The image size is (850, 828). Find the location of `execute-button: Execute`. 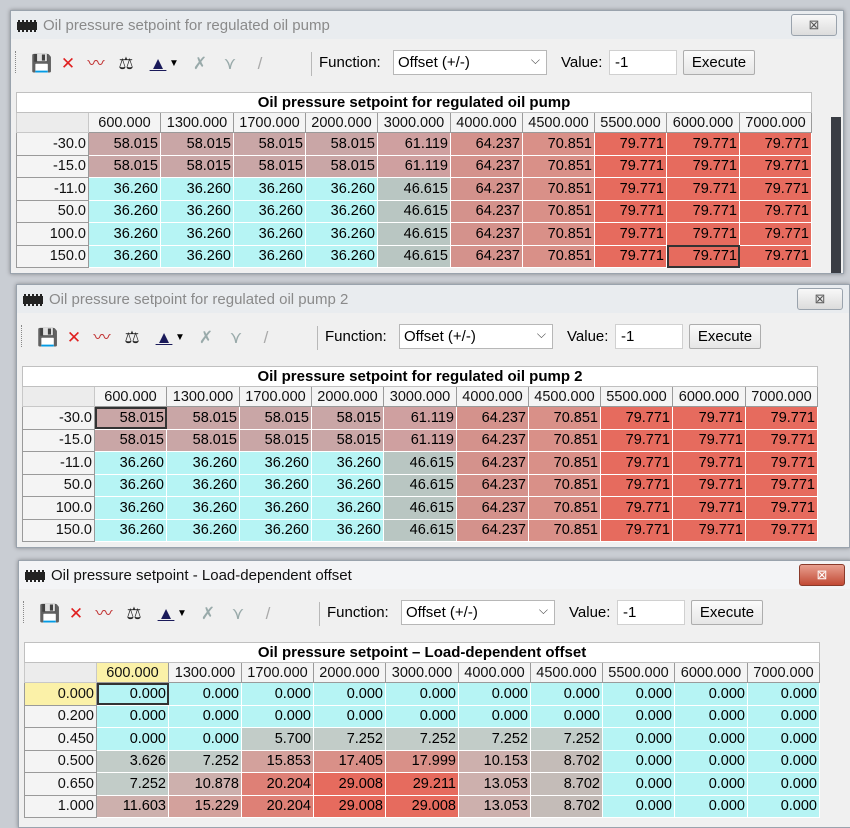

execute-button: Execute is located at coordinates (719, 62).